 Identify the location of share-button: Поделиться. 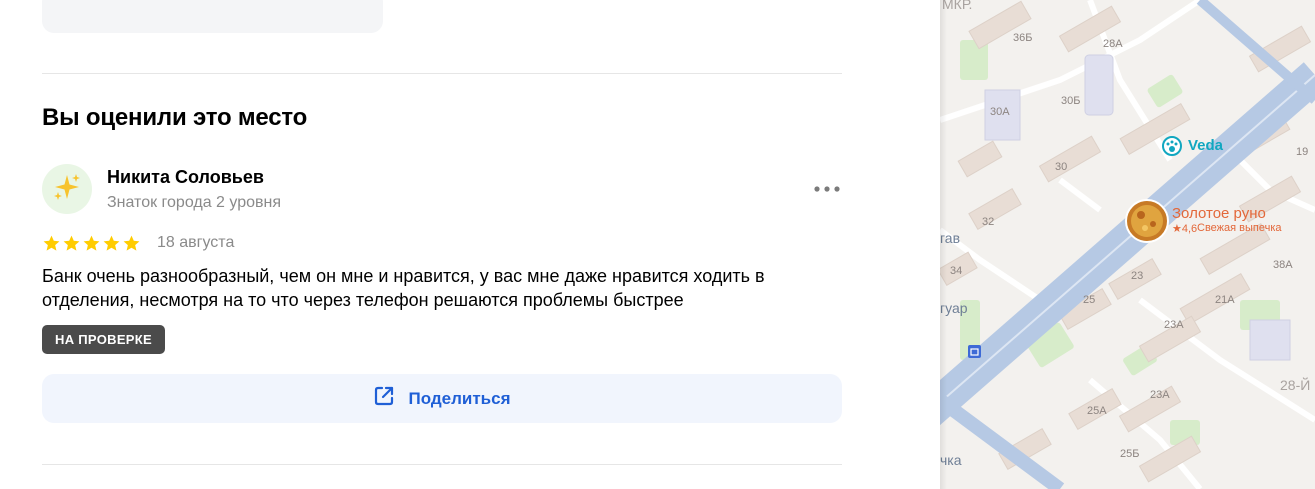
(442, 398).